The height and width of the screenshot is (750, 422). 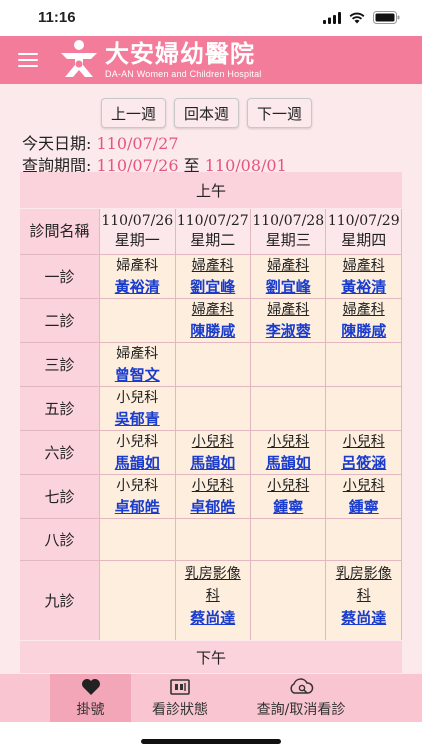 What do you see at coordinates (288, 221) in the screenshot?
I see `day-date: 110/07/28` at bounding box center [288, 221].